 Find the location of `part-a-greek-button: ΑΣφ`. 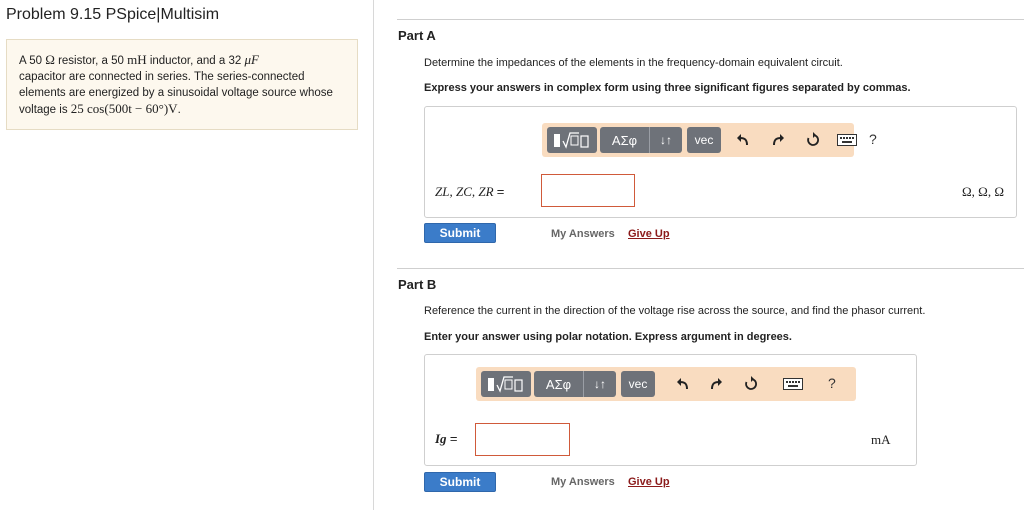

part-a-greek-button: ΑΣφ is located at coordinates (625, 140).